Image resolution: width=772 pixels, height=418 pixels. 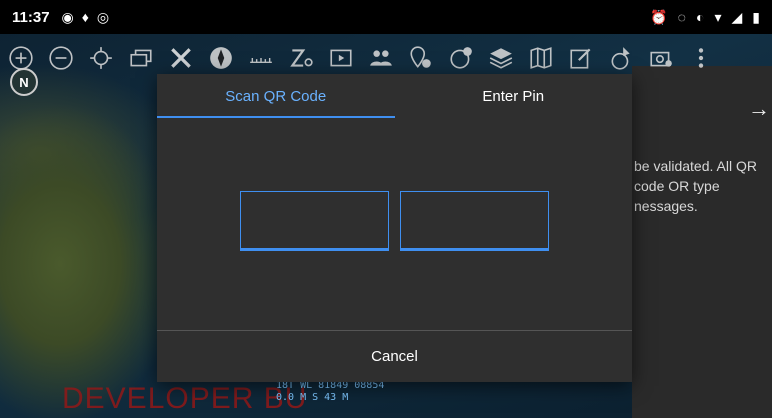 I want to click on arrow-right-icon: →, so click(x=759, y=109).